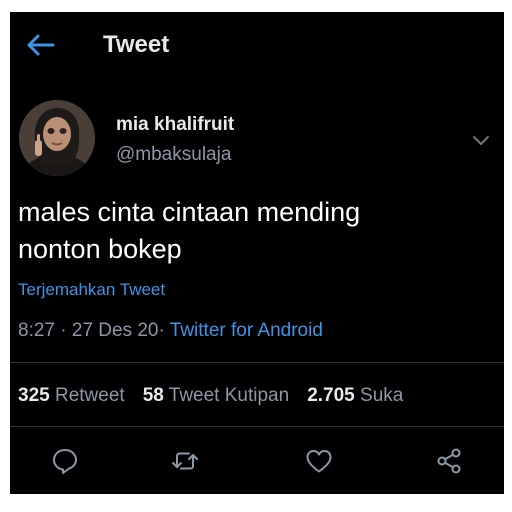 The image size is (512, 512). I want to click on quote-count: 58, so click(153, 395).